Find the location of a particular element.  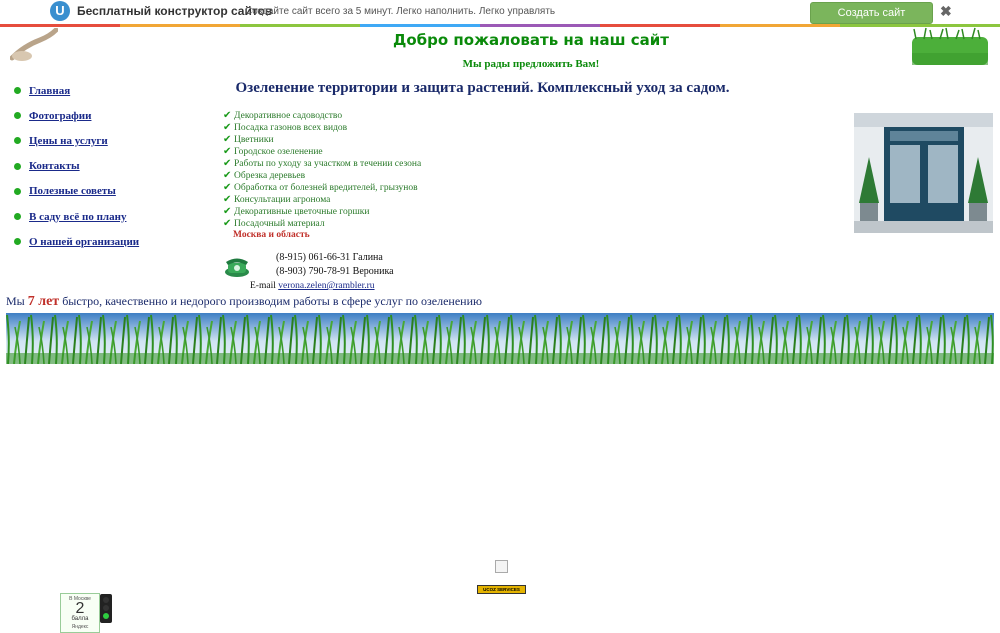

color-stripe is located at coordinates (500, 25).